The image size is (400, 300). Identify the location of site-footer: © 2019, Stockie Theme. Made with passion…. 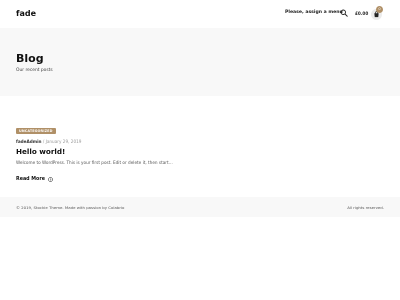
(200, 207).